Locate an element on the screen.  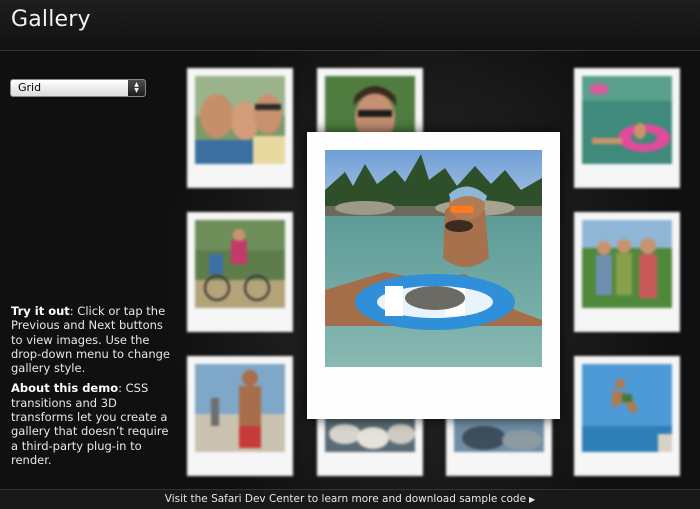
about-heading: About this demo is located at coordinates (65, 388).